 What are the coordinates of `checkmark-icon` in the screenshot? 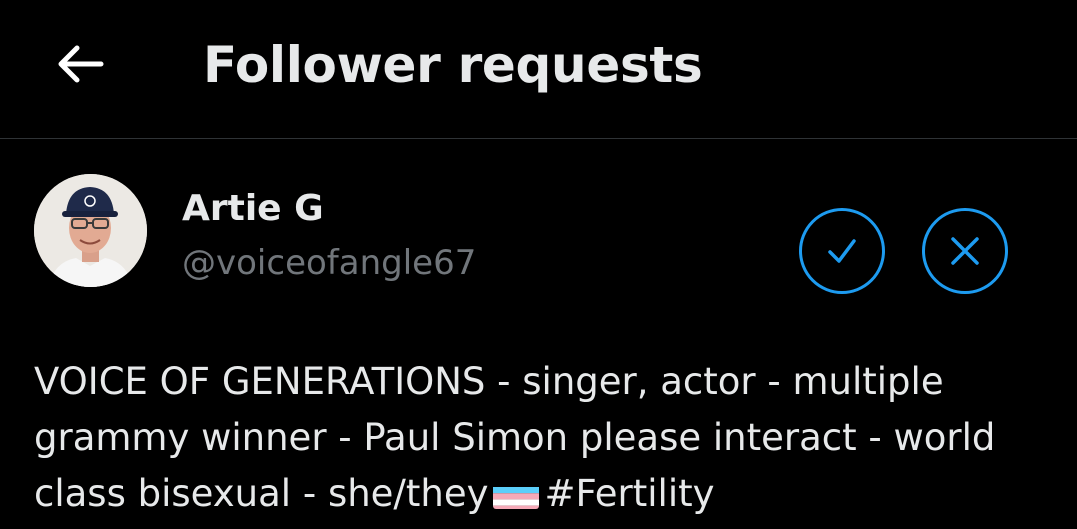 It's located at (842, 251).